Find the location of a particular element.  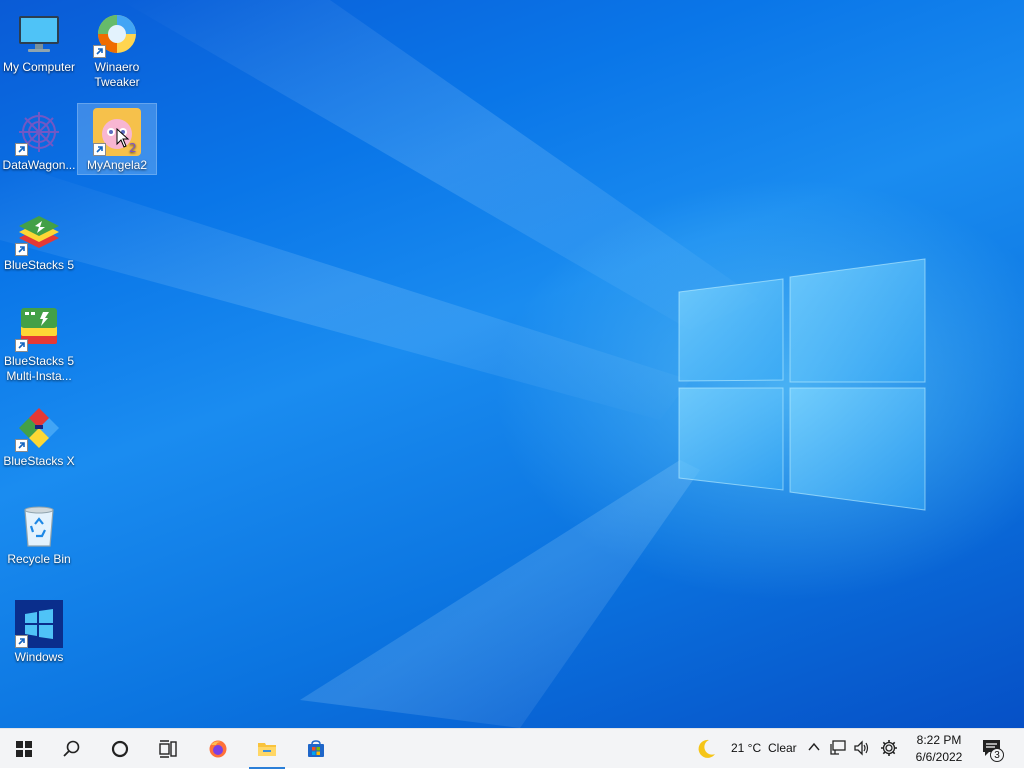

task-view-button is located at coordinates (168, 749).